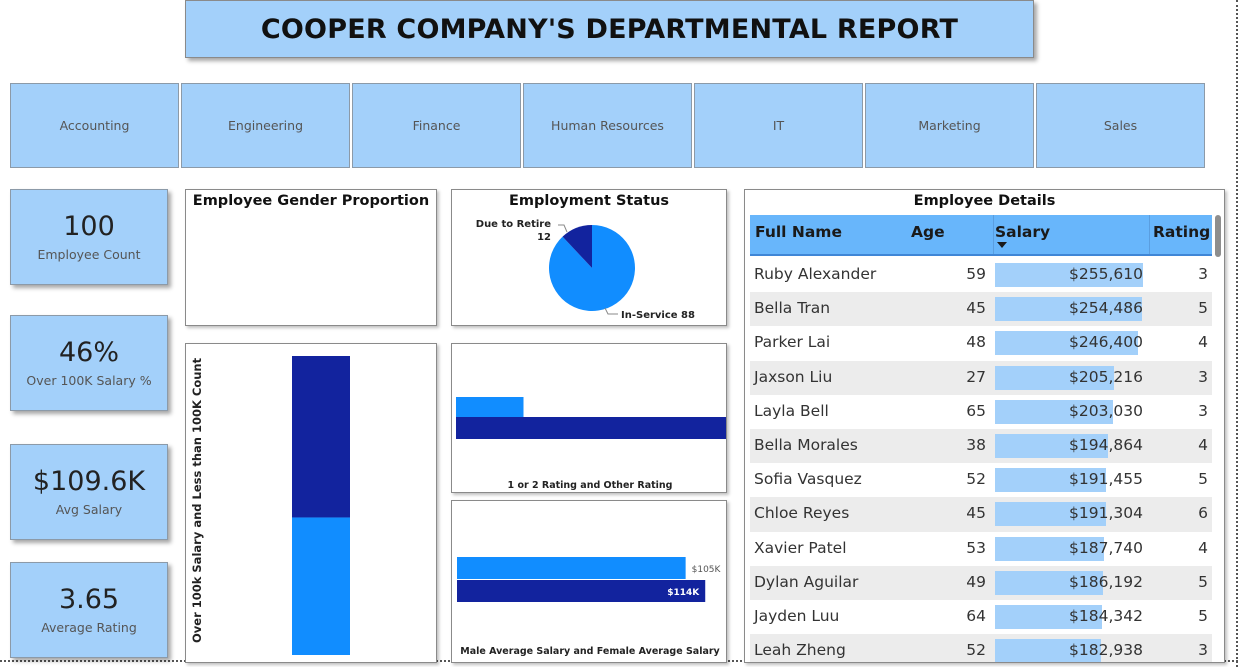 This screenshot has height=667, width=1244. What do you see at coordinates (981, 648) in the screenshot?
I see `table-row: Leah Zheng 52 $182,938 3` at bounding box center [981, 648].